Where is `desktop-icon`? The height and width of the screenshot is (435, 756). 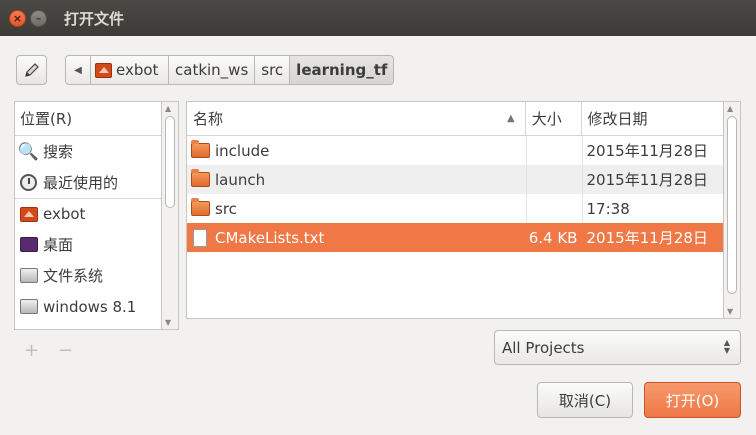
desktop-icon is located at coordinates (28, 244).